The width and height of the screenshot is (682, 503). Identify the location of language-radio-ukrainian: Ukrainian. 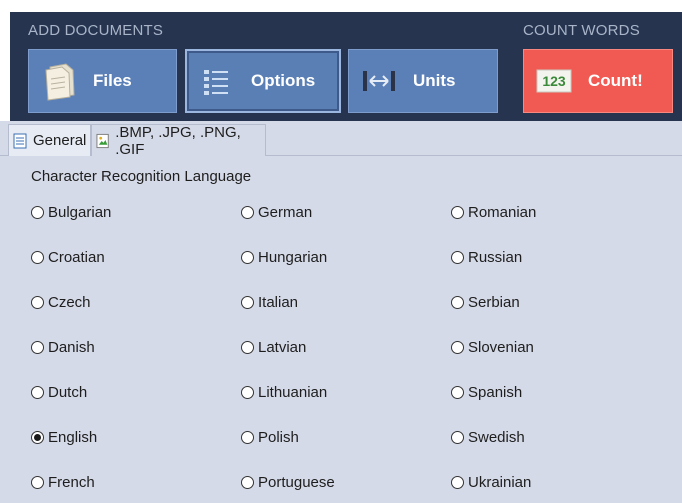
(491, 482).